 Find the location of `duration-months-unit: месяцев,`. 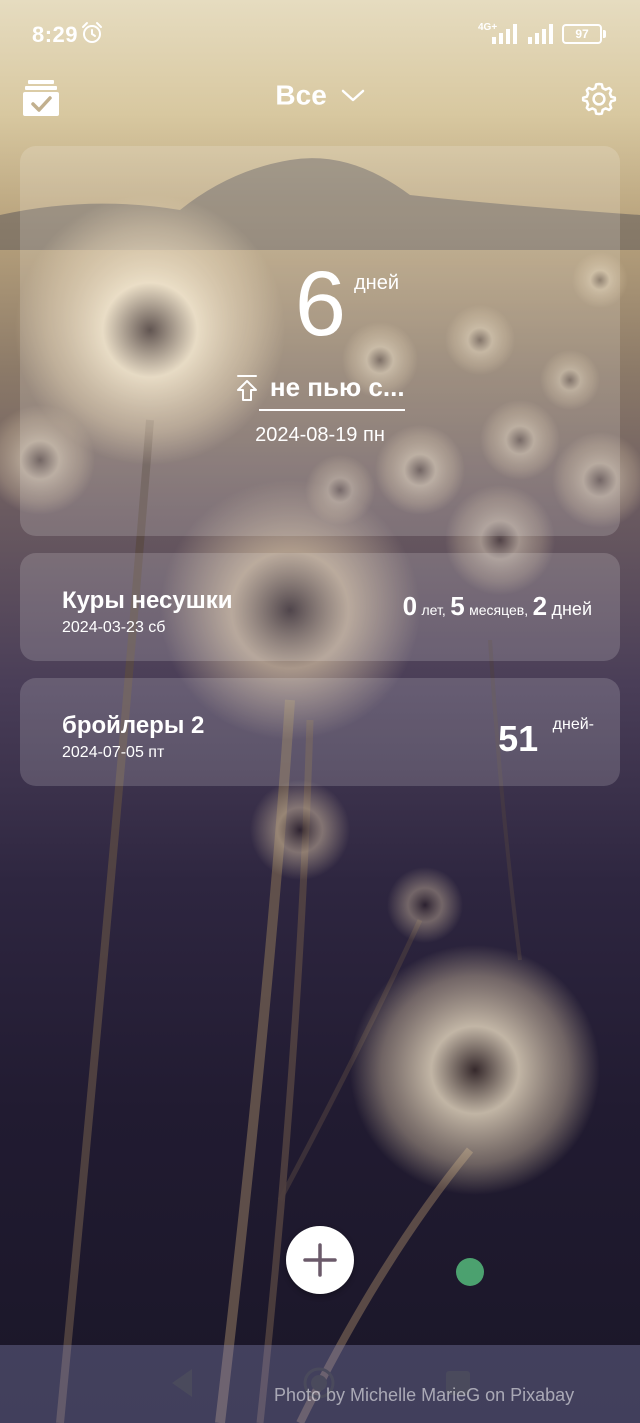

duration-months-unit: месяцев, is located at coordinates (499, 610).